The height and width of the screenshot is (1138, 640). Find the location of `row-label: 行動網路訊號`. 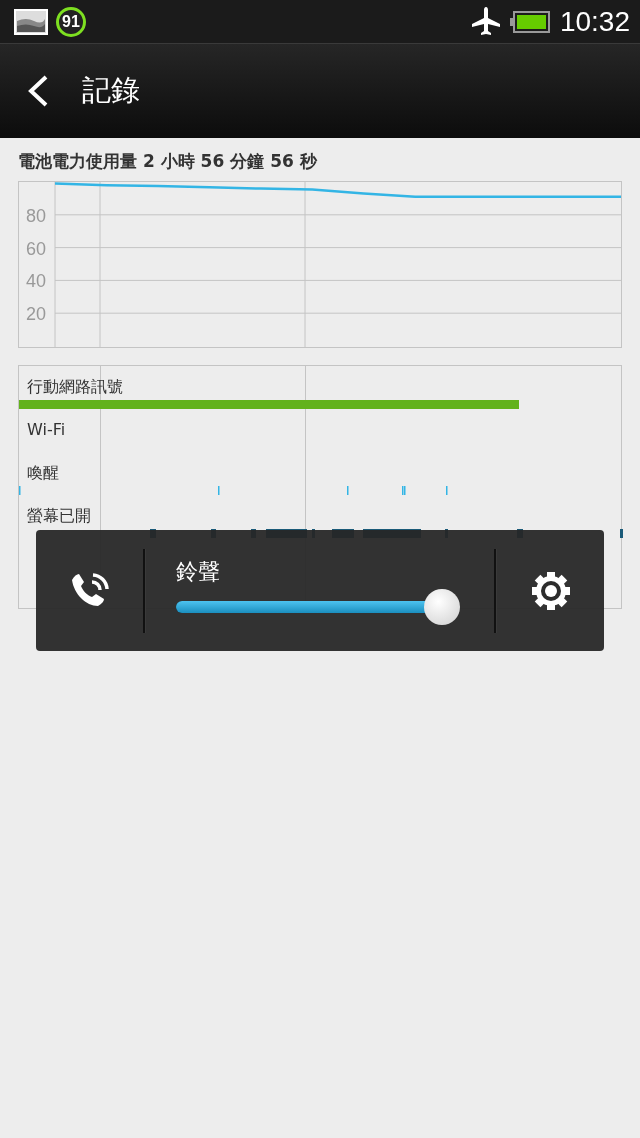

row-label: 行動網路訊號 is located at coordinates (74, 387).